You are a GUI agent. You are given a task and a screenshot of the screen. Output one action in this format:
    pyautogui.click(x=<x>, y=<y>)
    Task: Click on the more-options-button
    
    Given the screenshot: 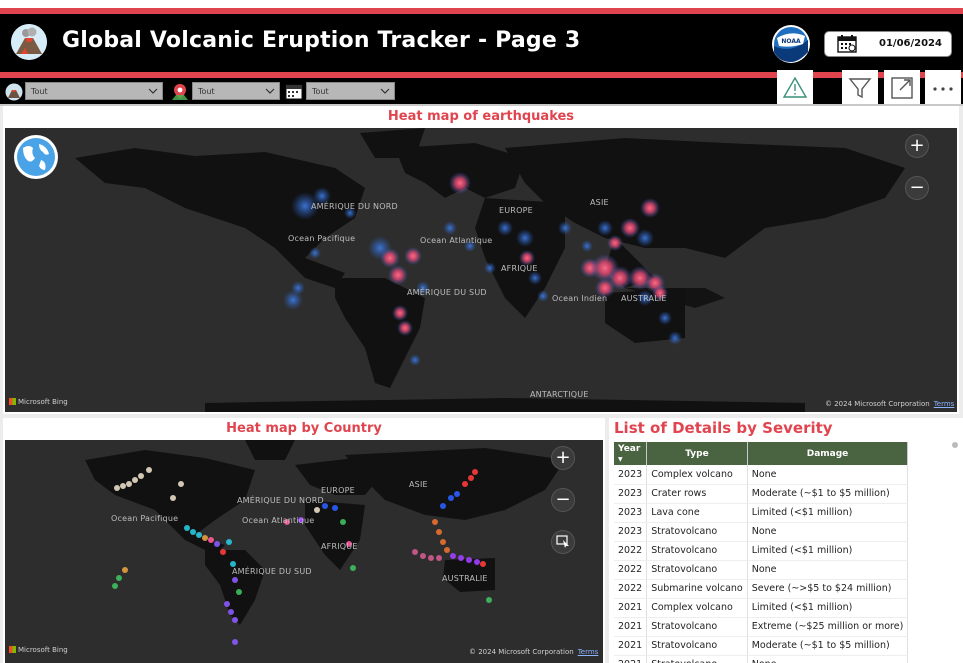 What is the action you would take?
    pyautogui.click(x=943, y=87)
    